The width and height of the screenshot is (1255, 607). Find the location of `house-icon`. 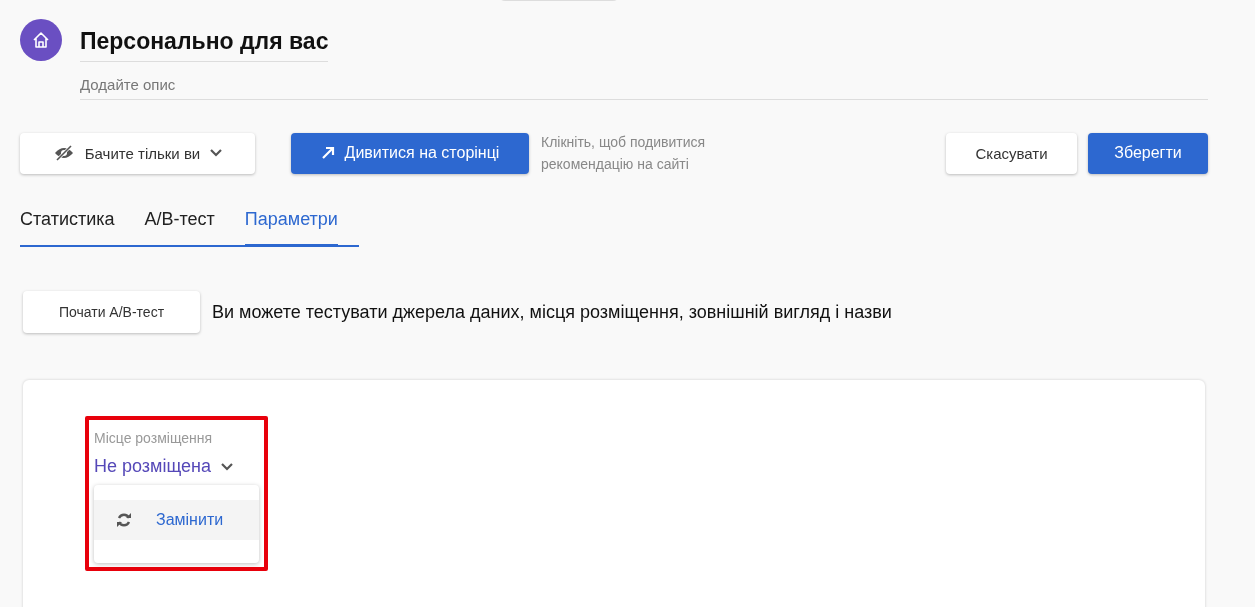

house-icon is located at coordinates (41, 40).